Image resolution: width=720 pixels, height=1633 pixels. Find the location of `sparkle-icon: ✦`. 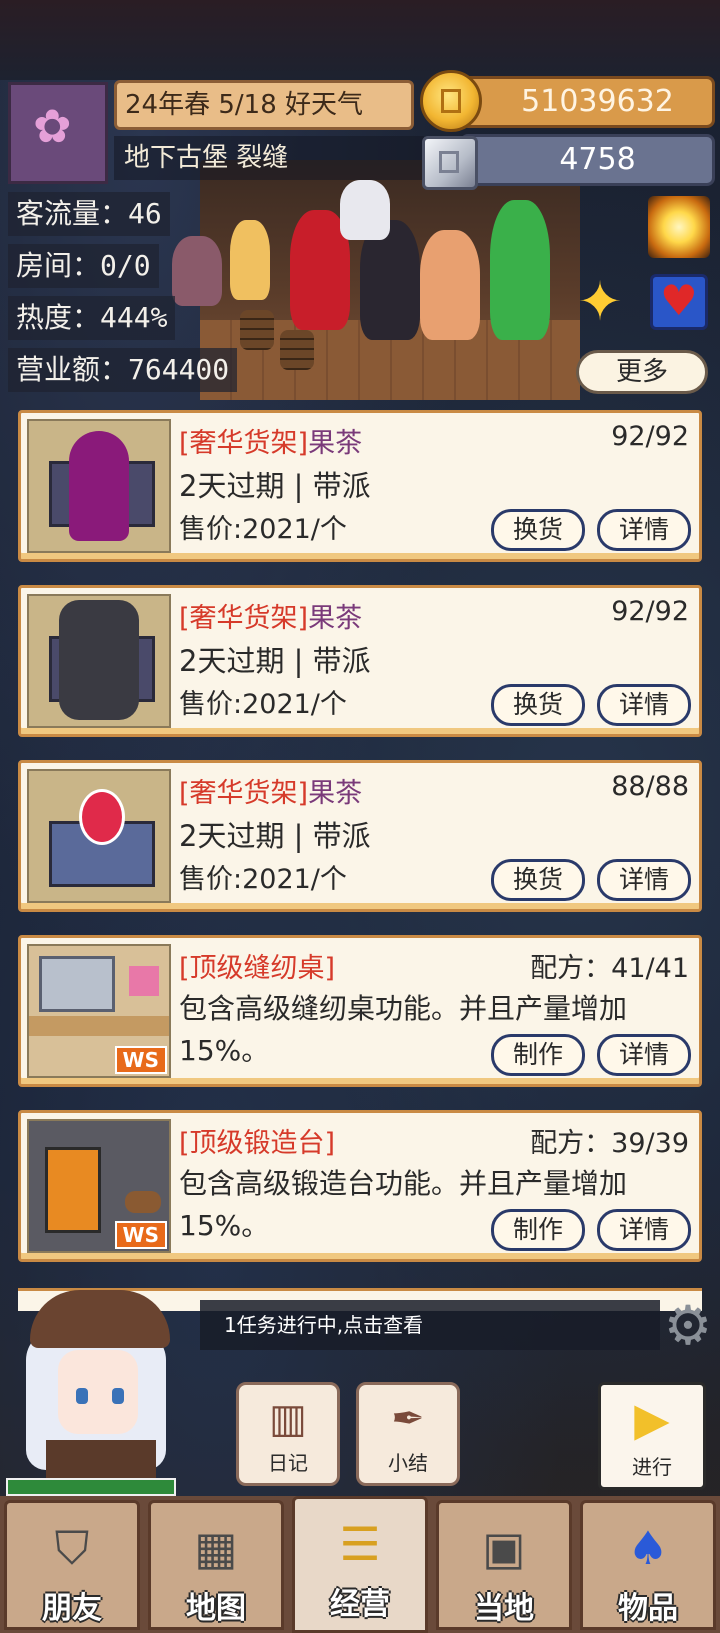

sparkle-icon: ✦ is located at coordinates (600, 302).